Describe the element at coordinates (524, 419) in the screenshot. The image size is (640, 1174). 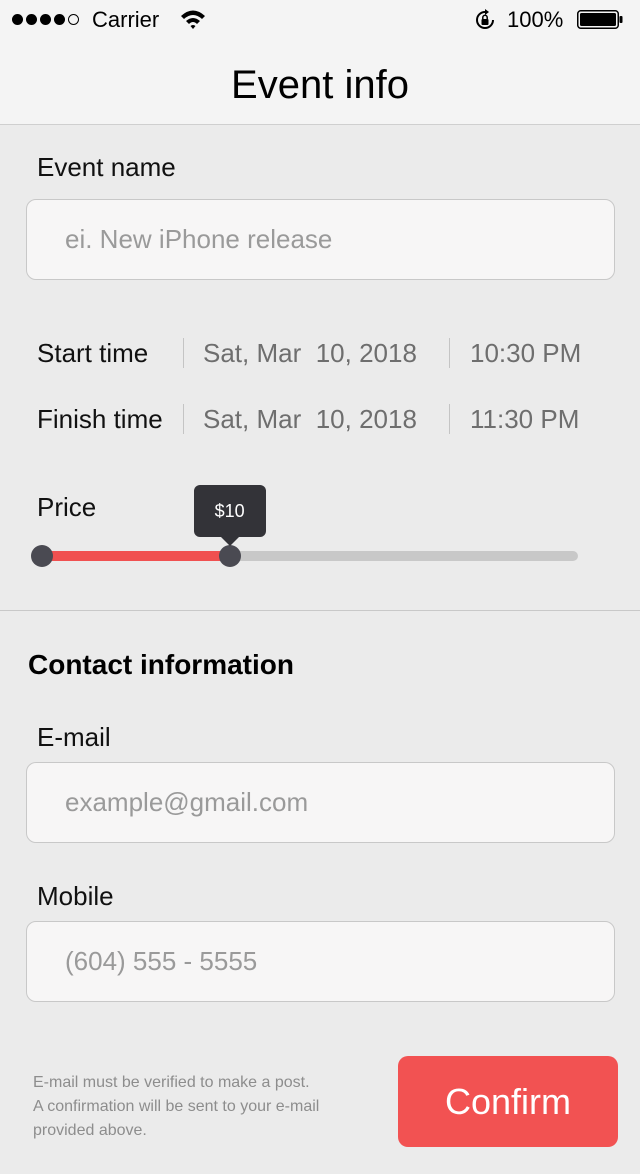
I see `finish-time-picker: 11:30 PM` at that location.